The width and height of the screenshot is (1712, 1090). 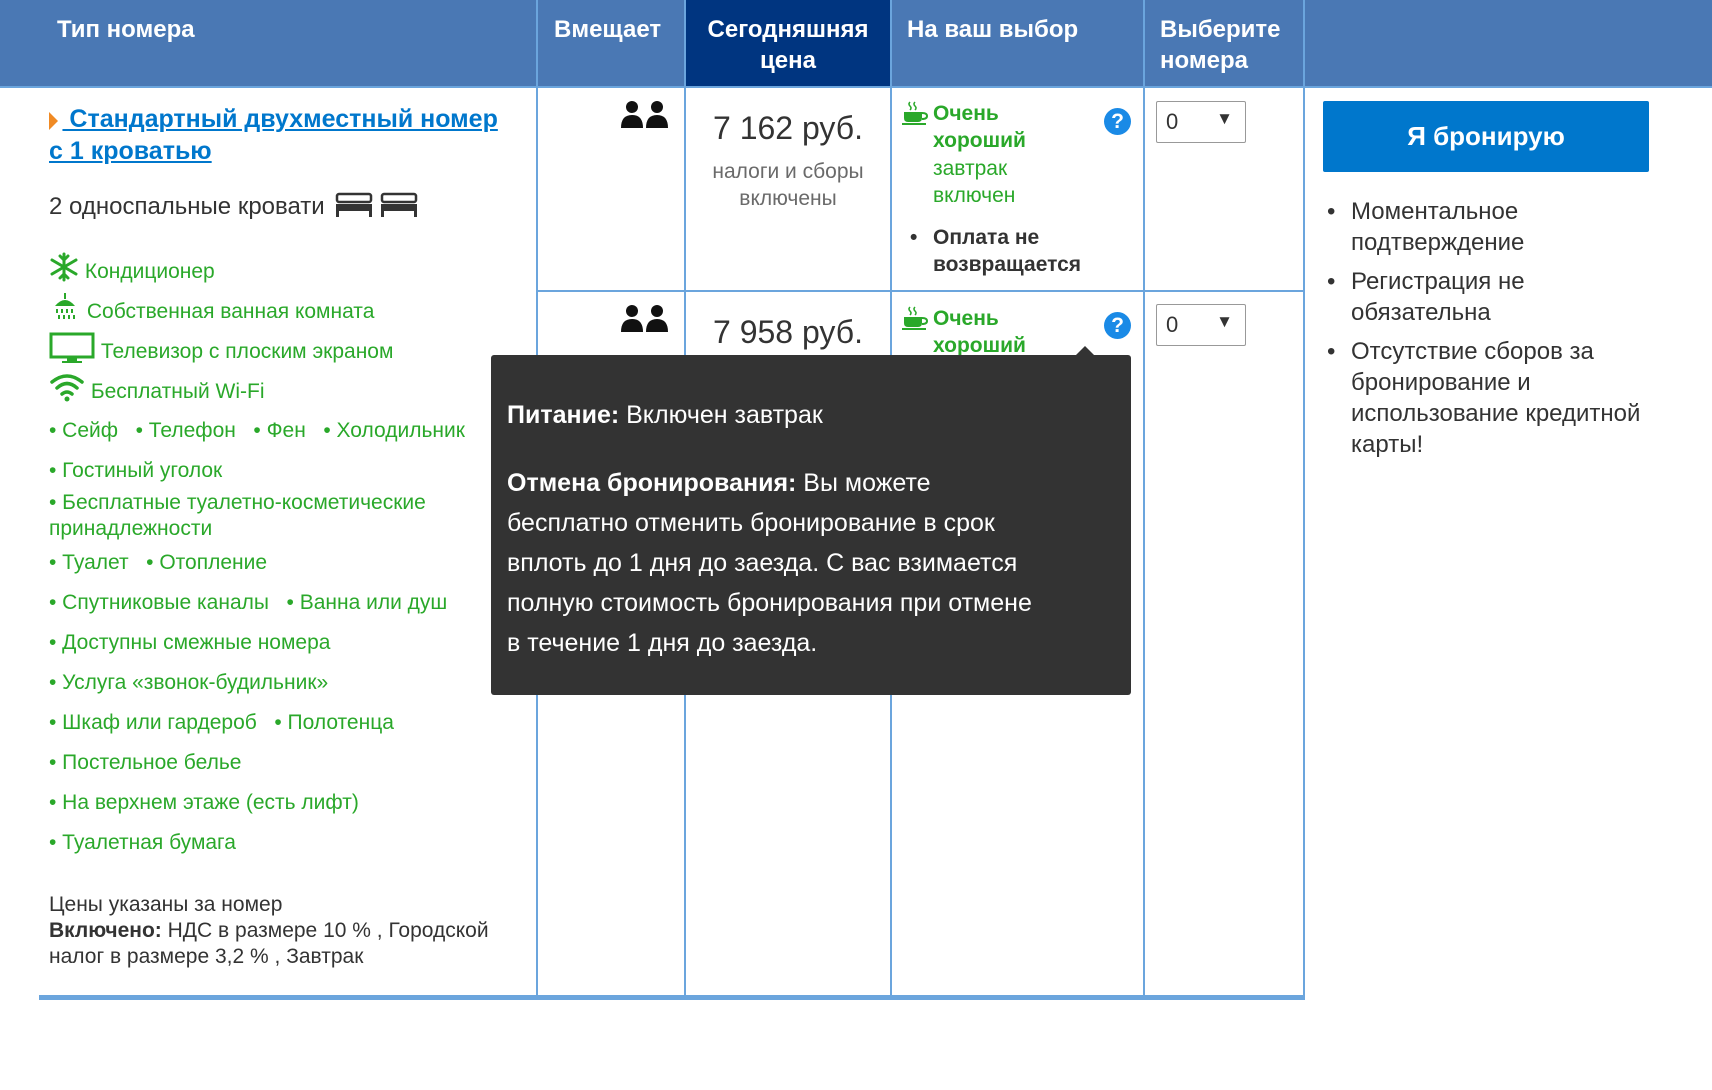 I want to click on header-select: Выберите номера, so click(x=1224, y=43).